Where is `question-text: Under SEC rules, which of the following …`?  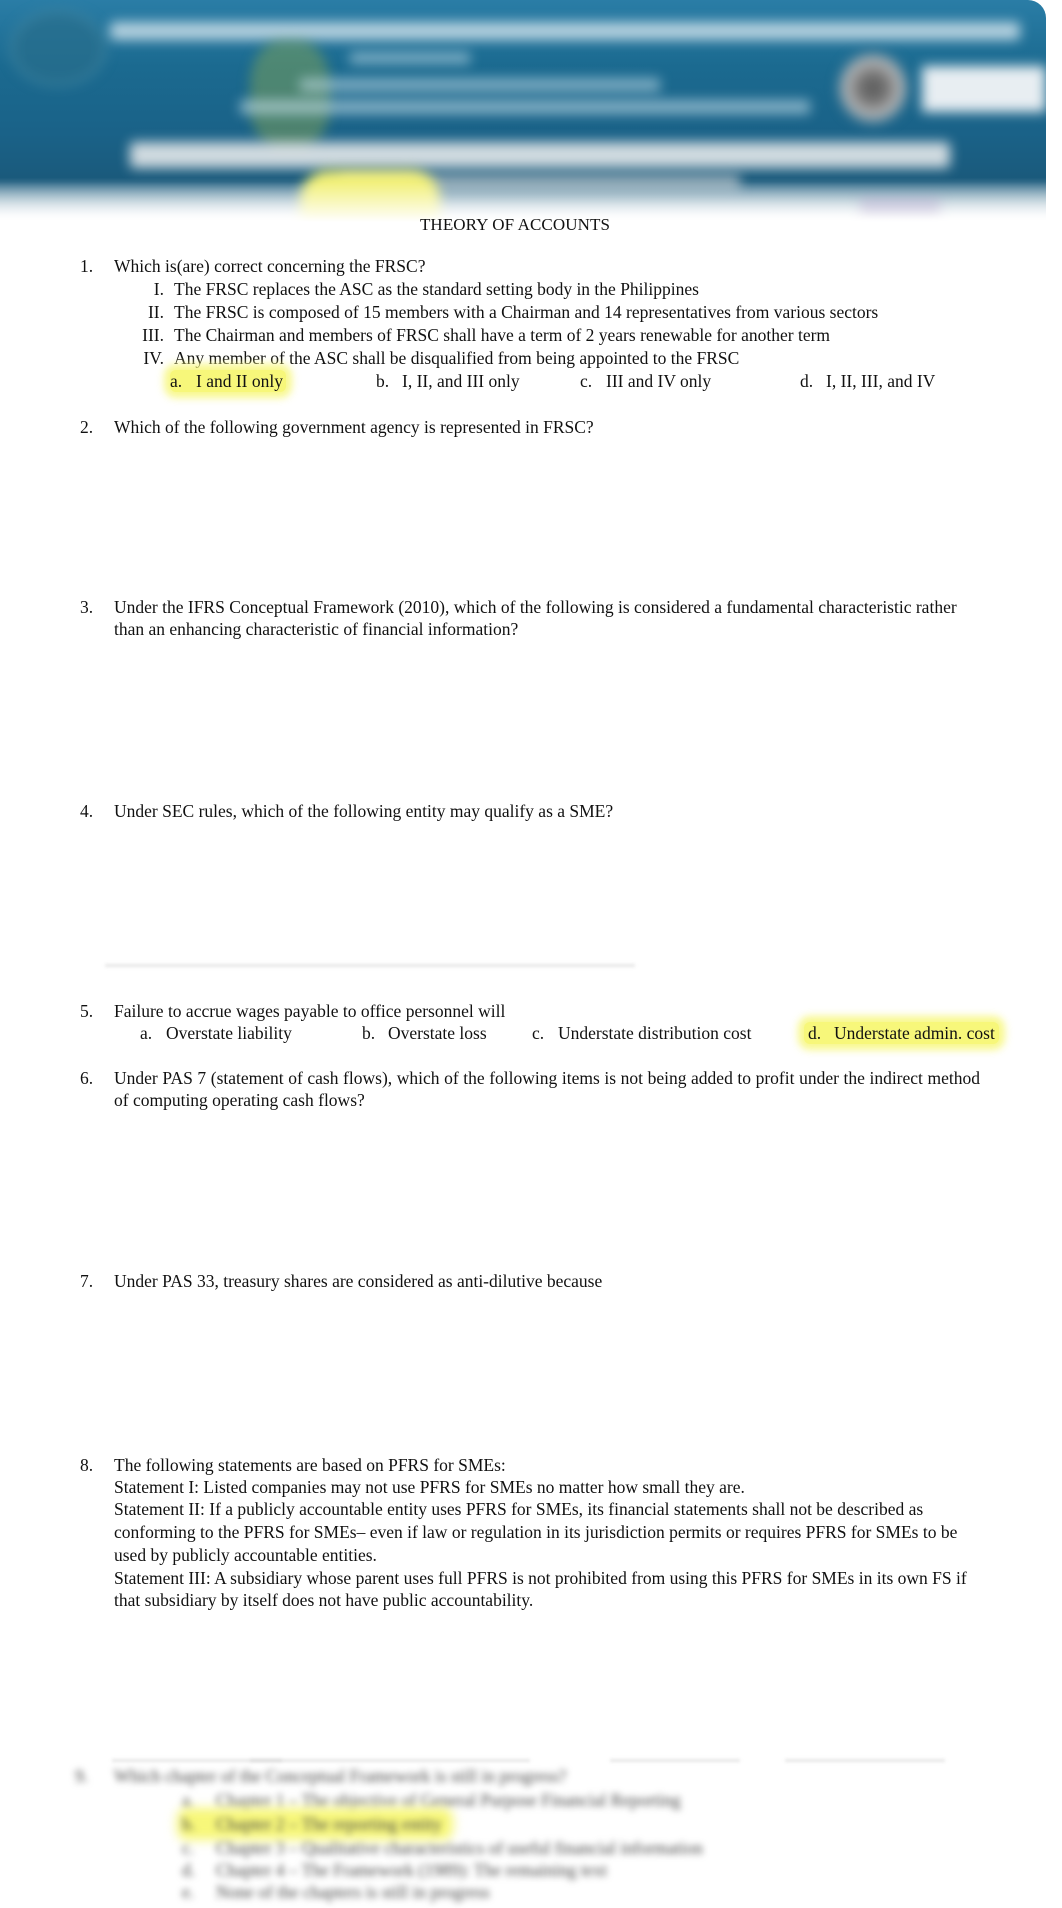
question-text: Under SEC rules, which of the following … is located at coordinates (364, 811).